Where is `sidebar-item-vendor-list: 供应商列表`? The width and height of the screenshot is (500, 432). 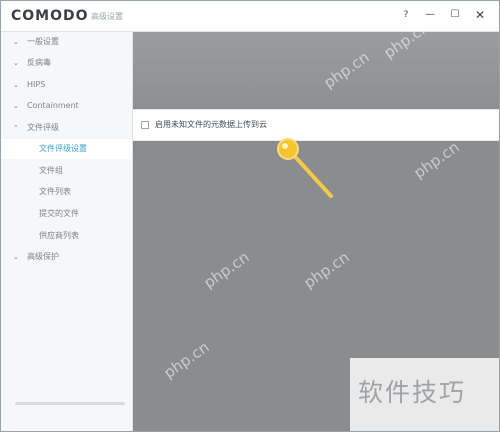
sidebar-item-vendor-list: 供应商列表 is located at coordinates (66, 236).